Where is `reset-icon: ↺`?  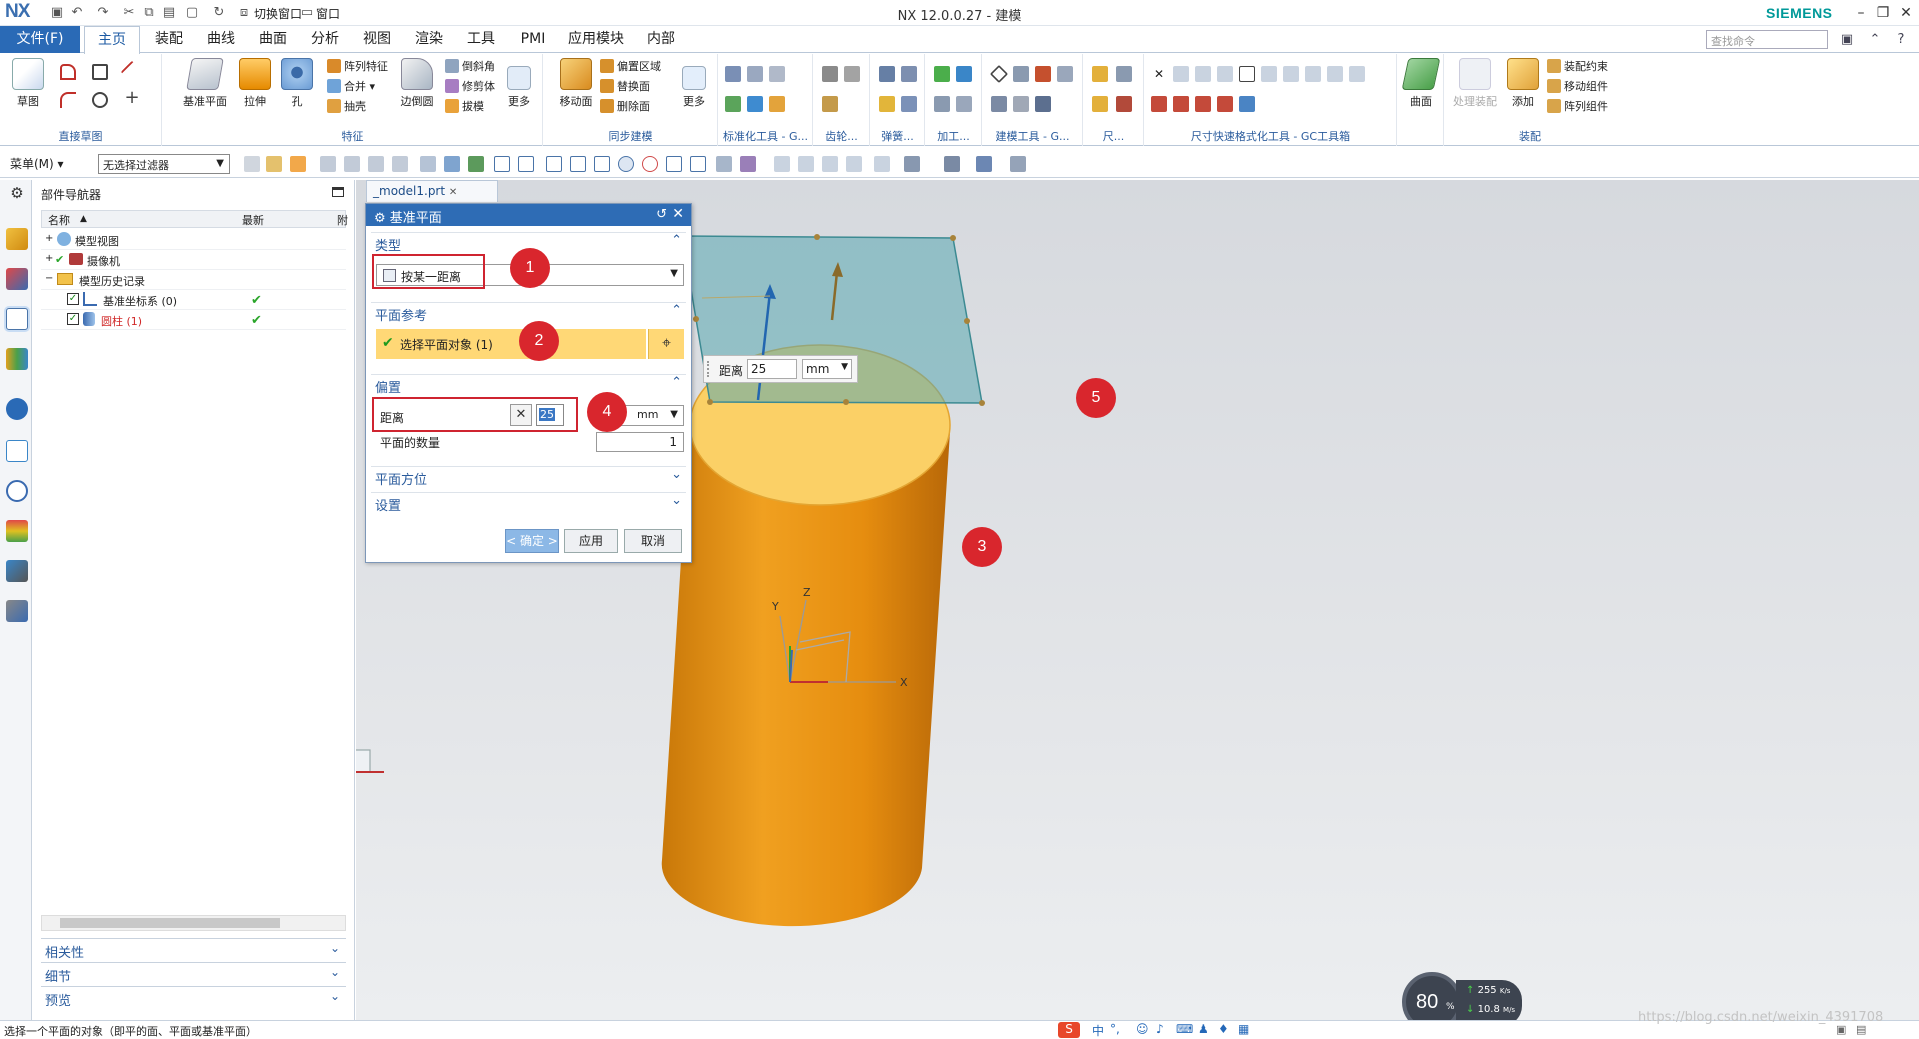 reset-icon: ↺ is located at coordinates (661, 214).